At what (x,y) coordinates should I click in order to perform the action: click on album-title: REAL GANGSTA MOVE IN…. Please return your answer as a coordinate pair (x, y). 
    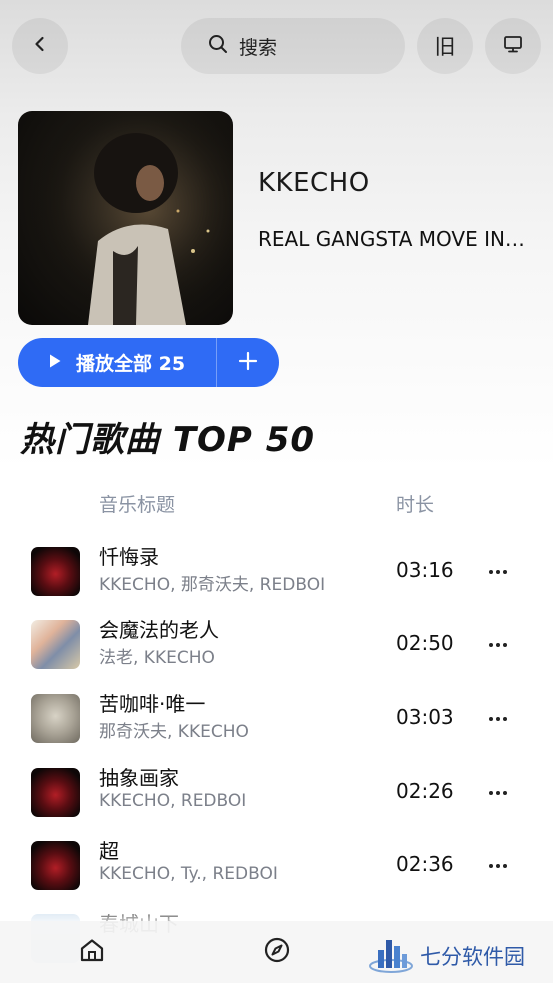
    Looking at the image, I should click on (391, 239).